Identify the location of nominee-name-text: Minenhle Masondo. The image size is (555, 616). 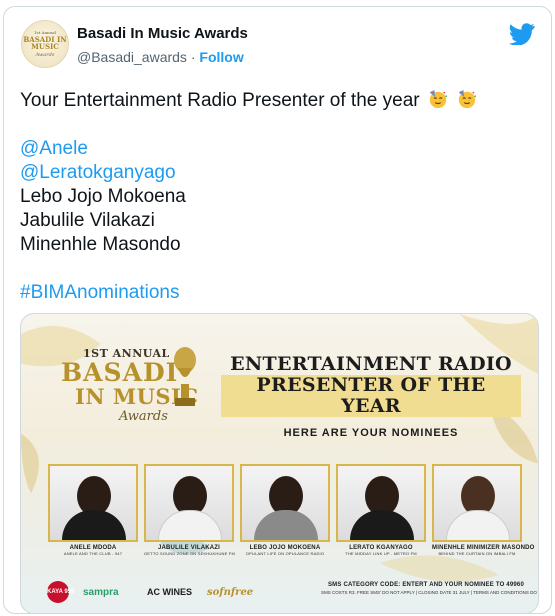
(100, 244).